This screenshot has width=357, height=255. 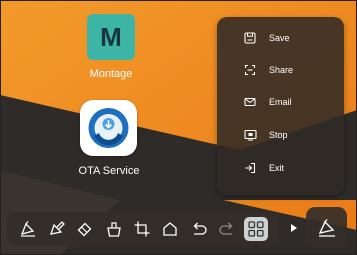 I want to click on shape-tool-button, so click(x=170, y=229).